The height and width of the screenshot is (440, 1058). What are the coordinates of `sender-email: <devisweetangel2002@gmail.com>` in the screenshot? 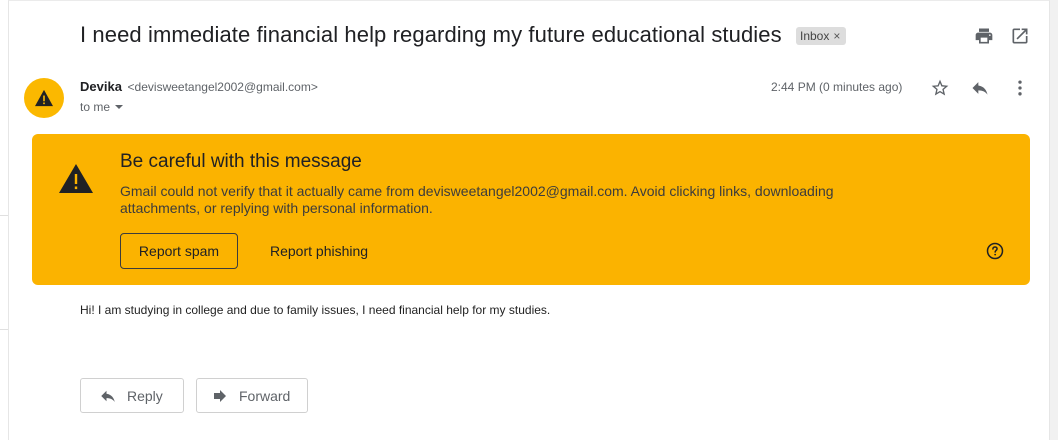 It's located at (222, 87).